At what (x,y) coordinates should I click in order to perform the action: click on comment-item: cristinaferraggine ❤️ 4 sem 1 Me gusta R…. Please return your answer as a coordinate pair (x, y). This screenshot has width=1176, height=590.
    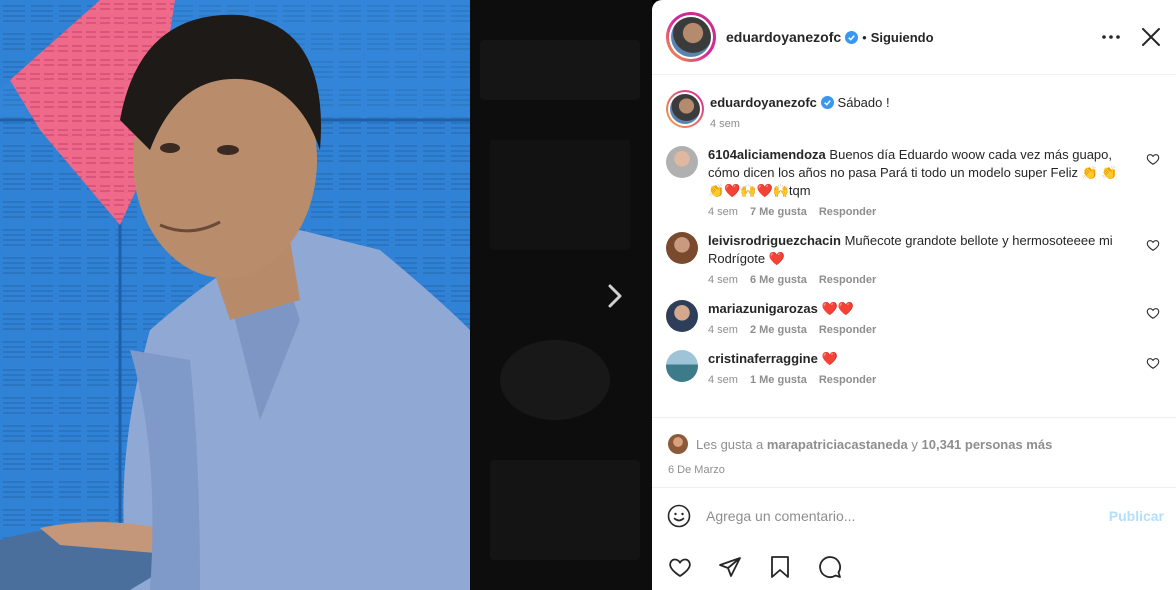
    Looking at the image, I should click on (913, 368).